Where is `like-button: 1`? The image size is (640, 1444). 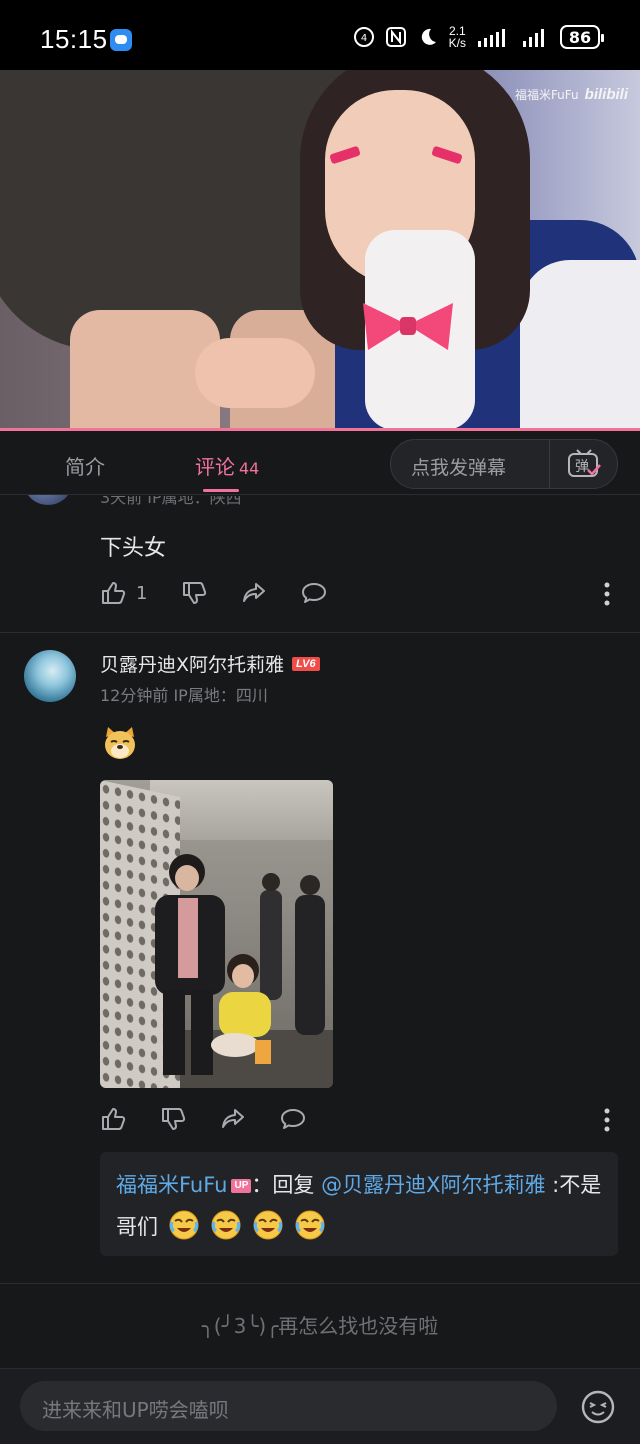 like-button: 1 is located at coordinates (123, 593).